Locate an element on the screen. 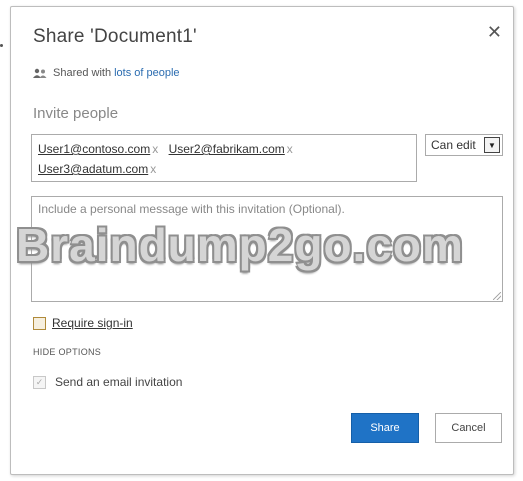 The width and height of the screenshot is (523, 481). recipient-email: User1@contoso.com is located at coordinates (94, 149).